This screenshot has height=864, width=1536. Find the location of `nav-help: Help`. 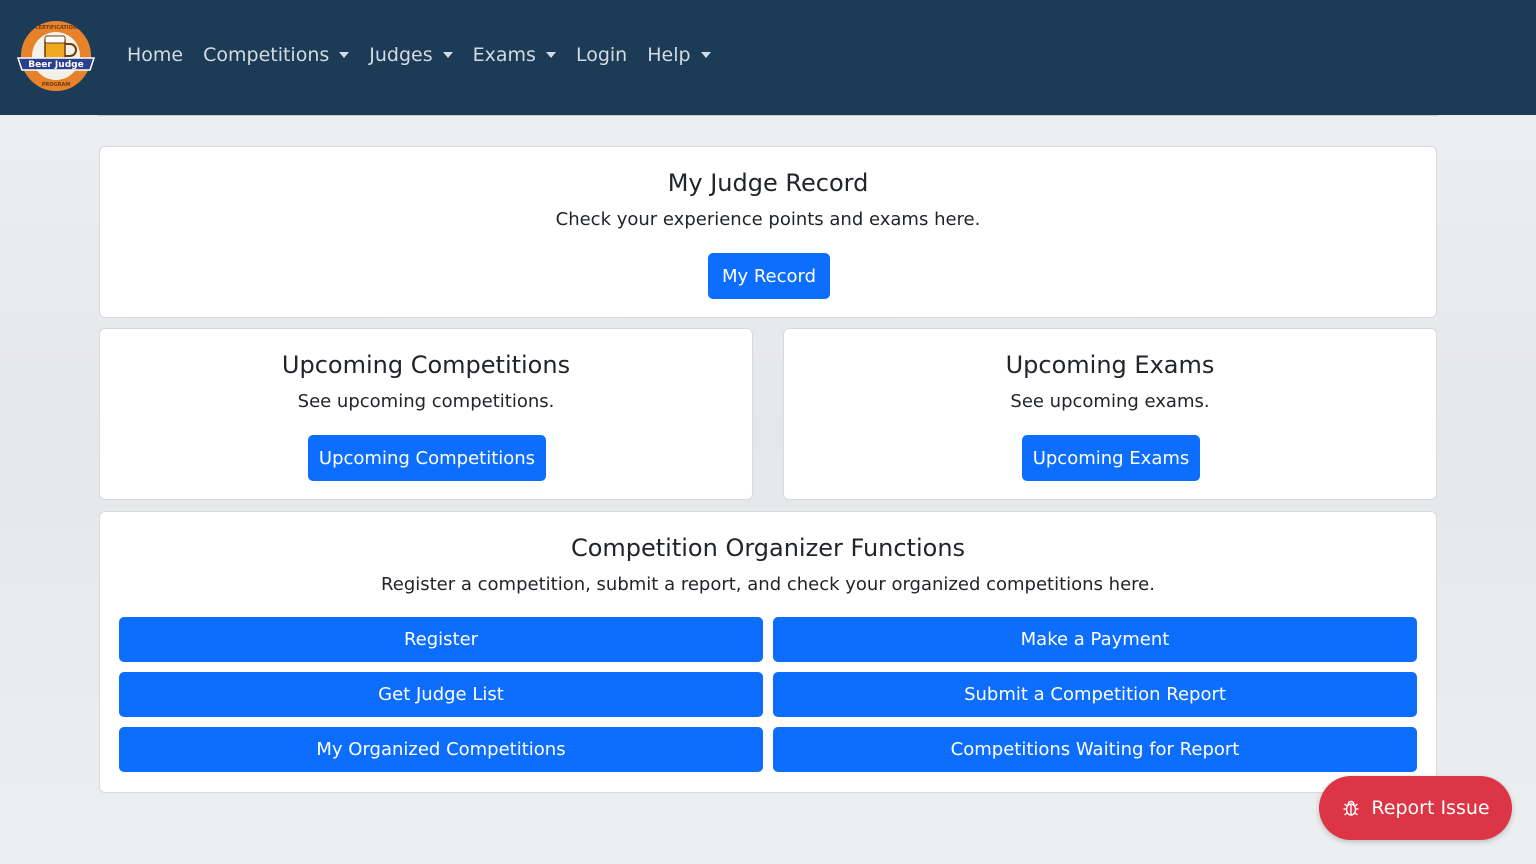

nav-help: Help is located at coordinates (679, 55).